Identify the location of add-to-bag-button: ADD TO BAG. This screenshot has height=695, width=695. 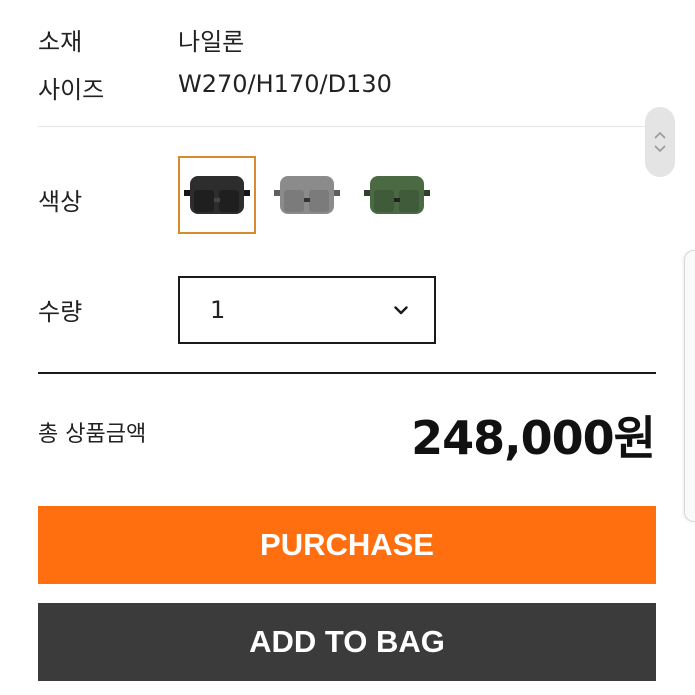
(347, 642).